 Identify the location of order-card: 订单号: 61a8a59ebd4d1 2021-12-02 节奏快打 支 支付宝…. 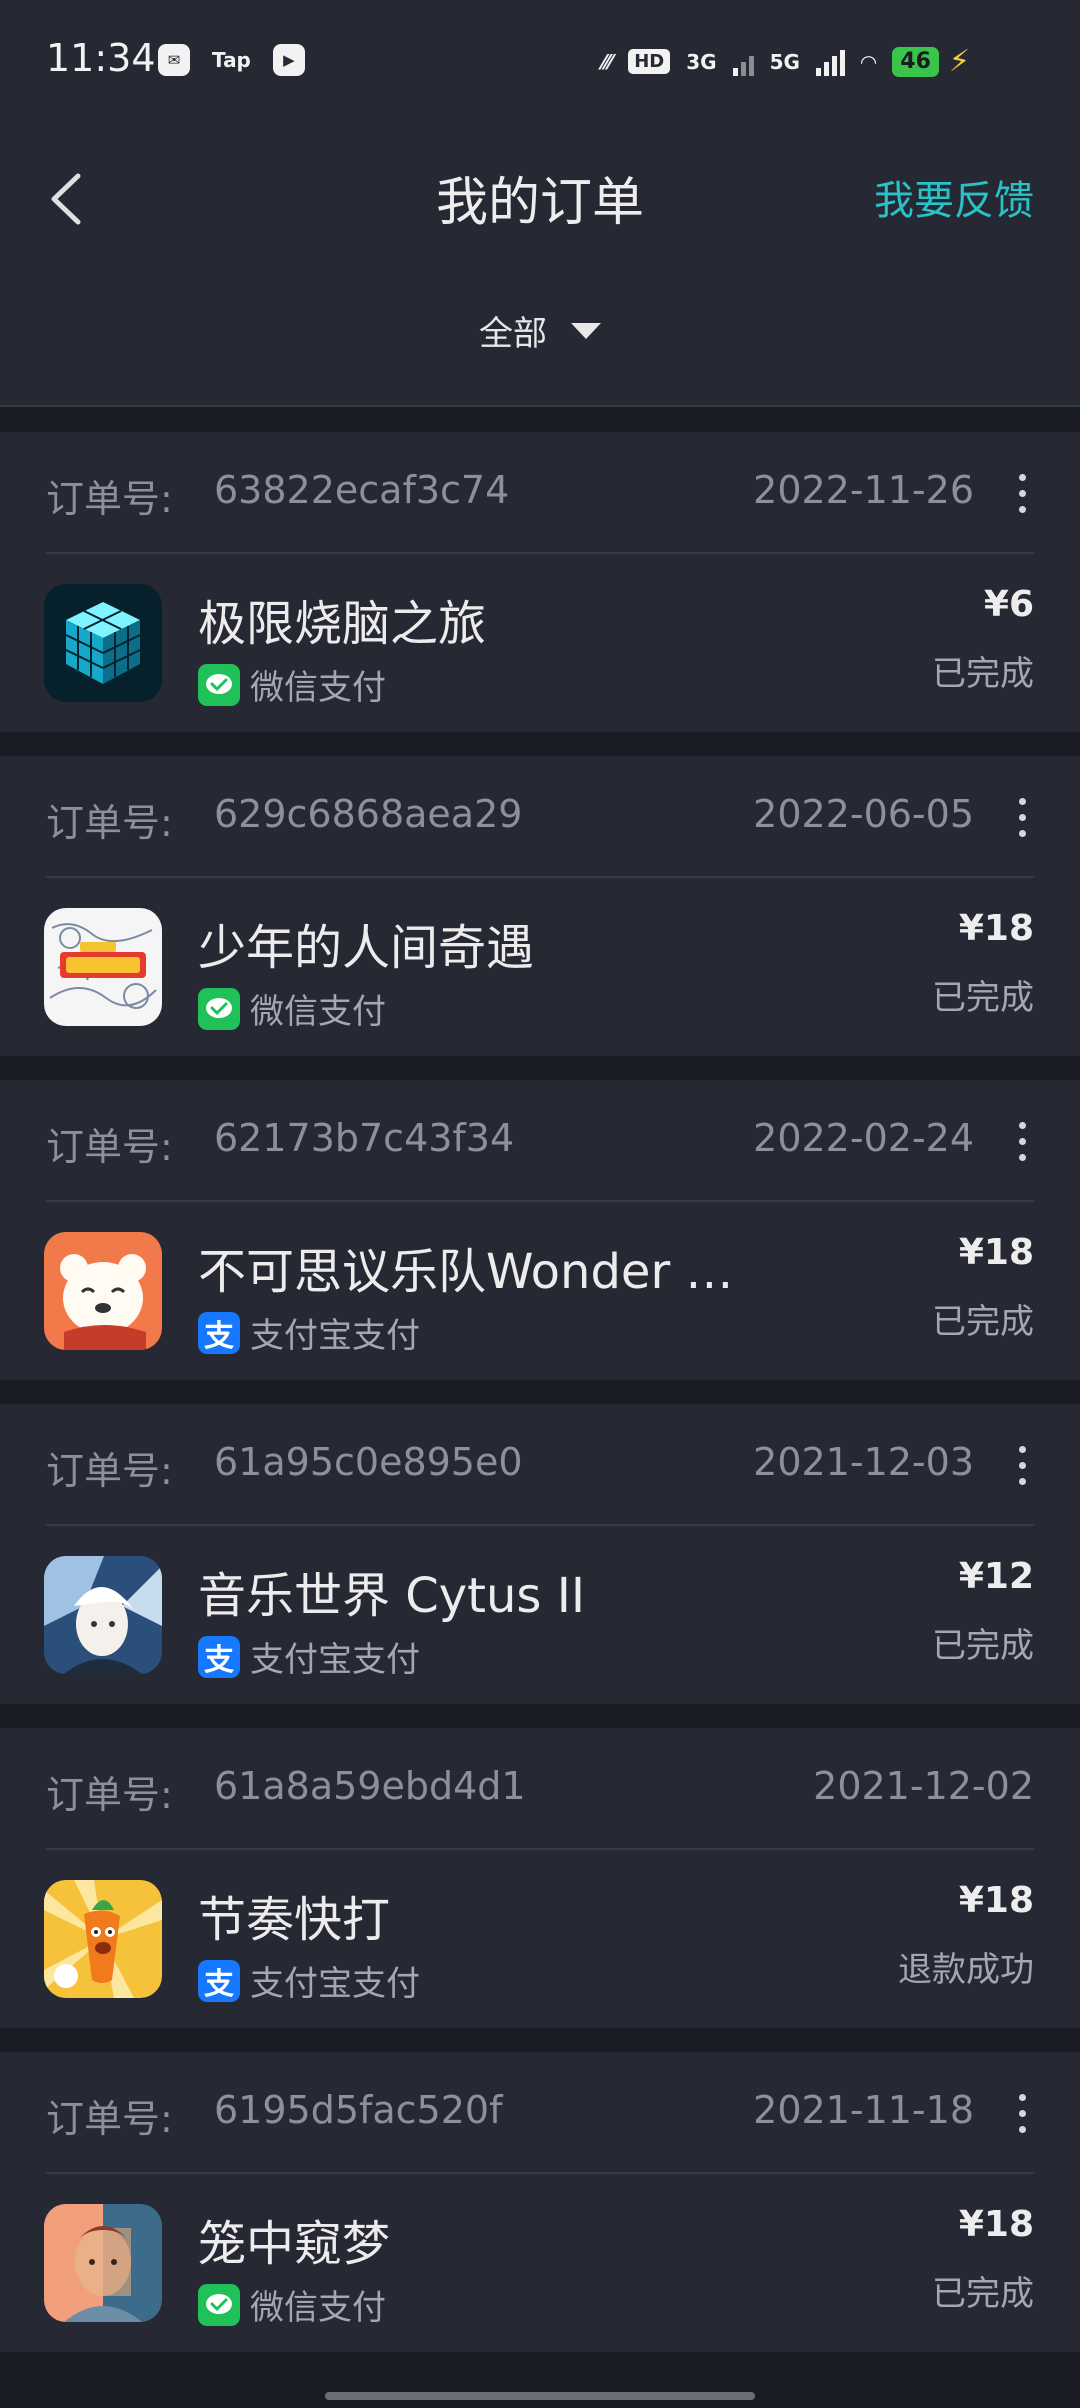
(540, 1878).